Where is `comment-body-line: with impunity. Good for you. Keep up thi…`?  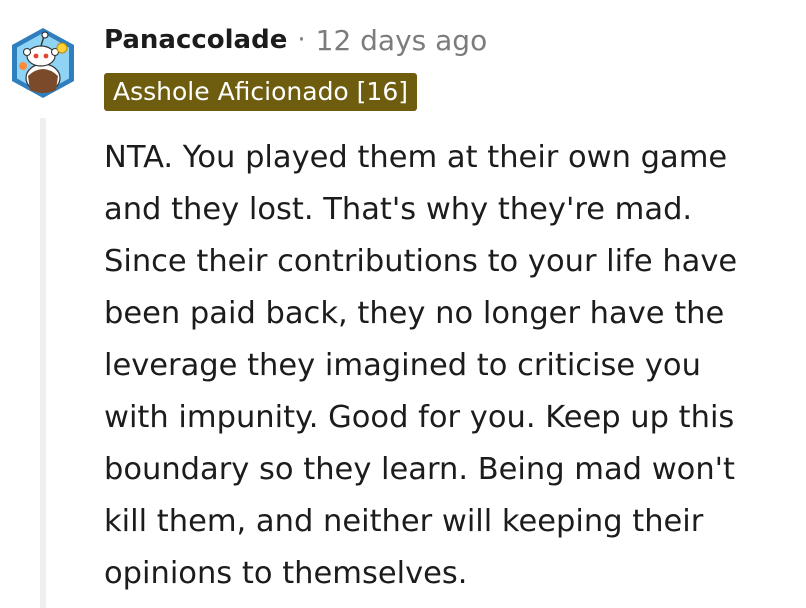
comment-body-line: with impunity. Good for you. Keep up thi… is located at coordinates (419, 417).